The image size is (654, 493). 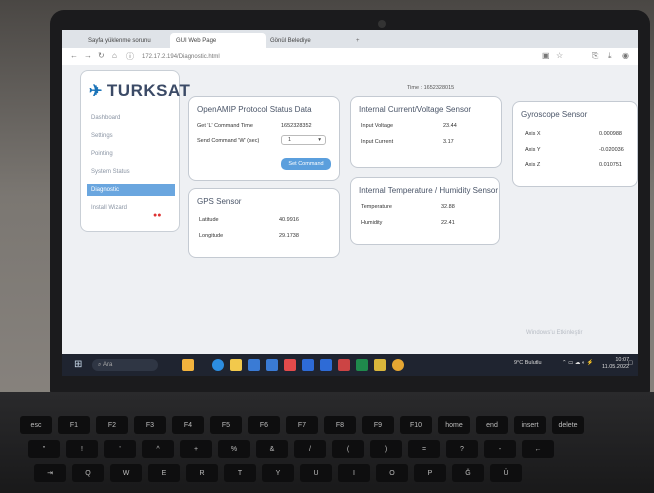 I want to click on file-explorer-icon, so click(x=236, y=365).